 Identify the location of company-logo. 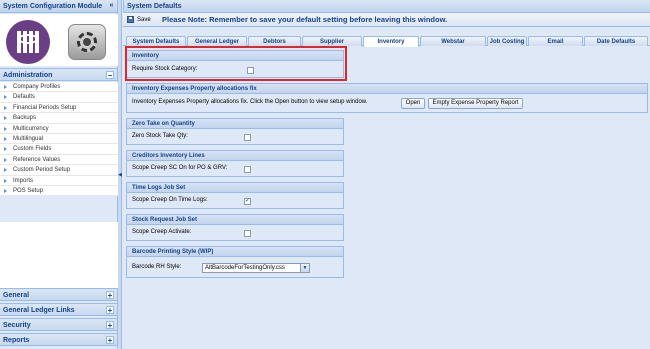
(28, 42).